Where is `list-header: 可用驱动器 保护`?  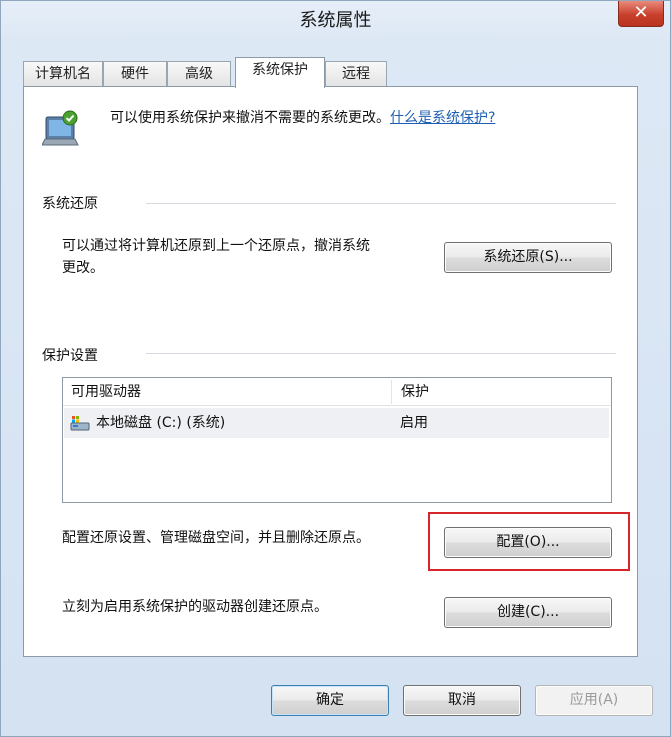 list-header: 可用驱动器 保护 is located at coordinates (337, 392).